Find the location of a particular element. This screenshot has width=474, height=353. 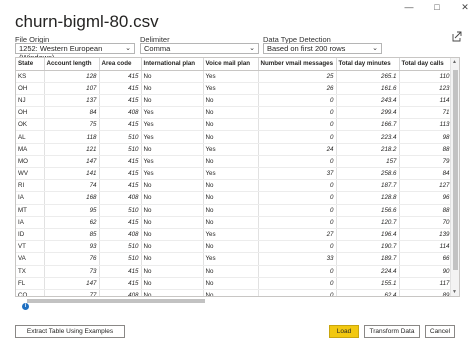

table-cell: WV is located at coordinates (30, 174).